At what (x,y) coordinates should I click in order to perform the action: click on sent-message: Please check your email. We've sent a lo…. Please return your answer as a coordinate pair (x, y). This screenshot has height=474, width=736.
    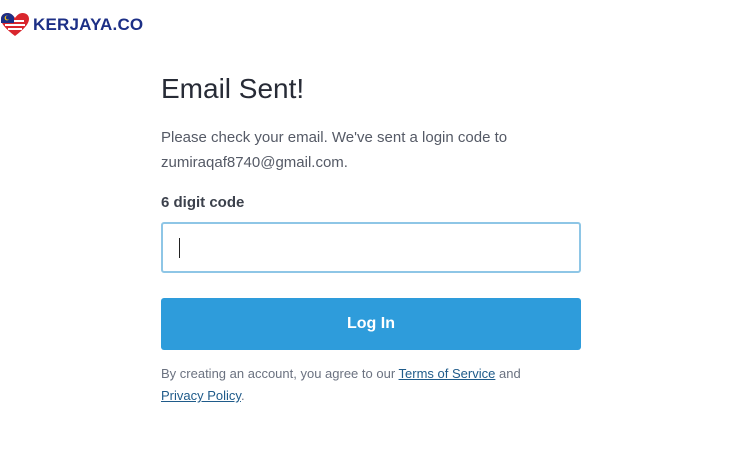
    Looking at the image, I should click on (371, 150).